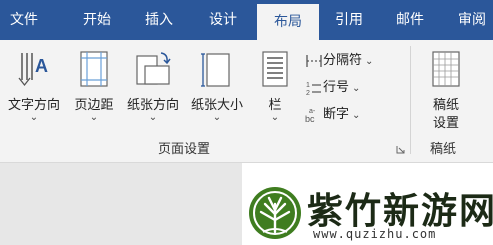  I want to click on breaks-label: 分隔符, so click(343, 60).